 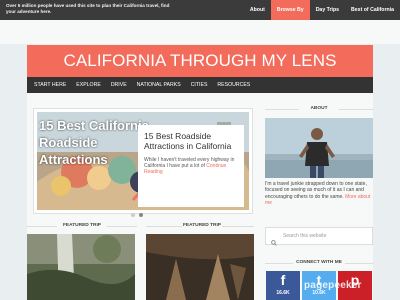 I want to click on nav-resources: RESOURCES, so click(x=233, y=85).